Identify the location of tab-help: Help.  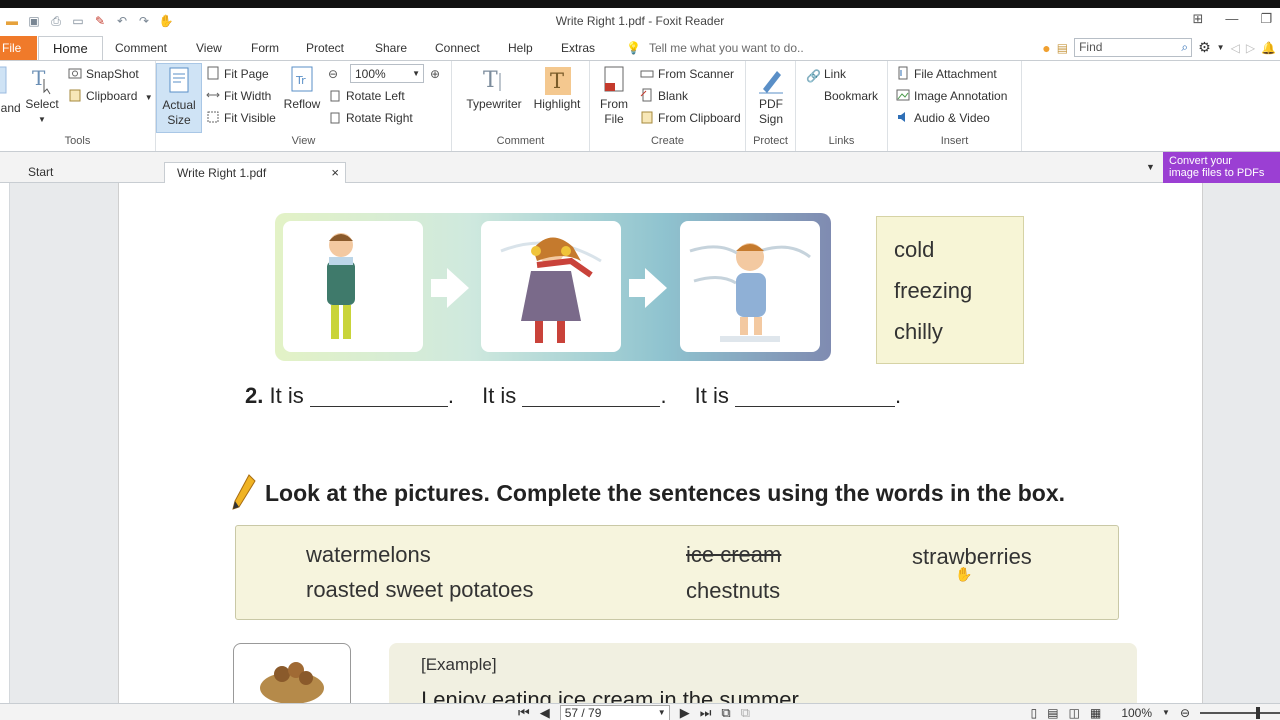
(520, 48).